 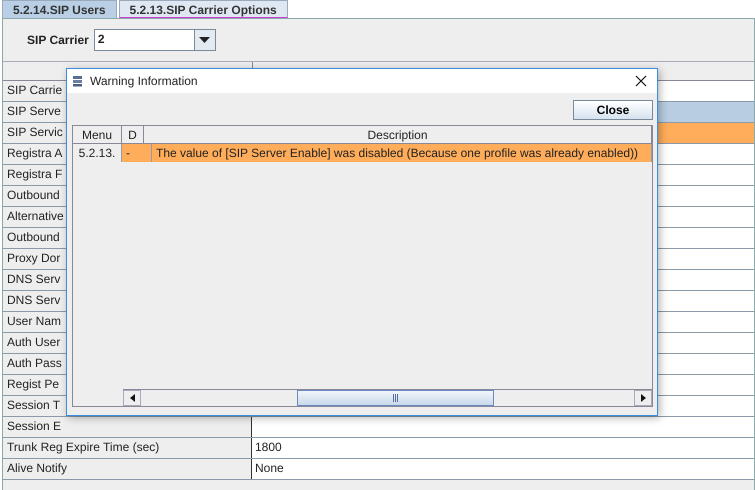 What do you see at coordinates (387, 397) in the screenshot?
I see `horizontal-scrollbar` at bounding box center [387, 397].